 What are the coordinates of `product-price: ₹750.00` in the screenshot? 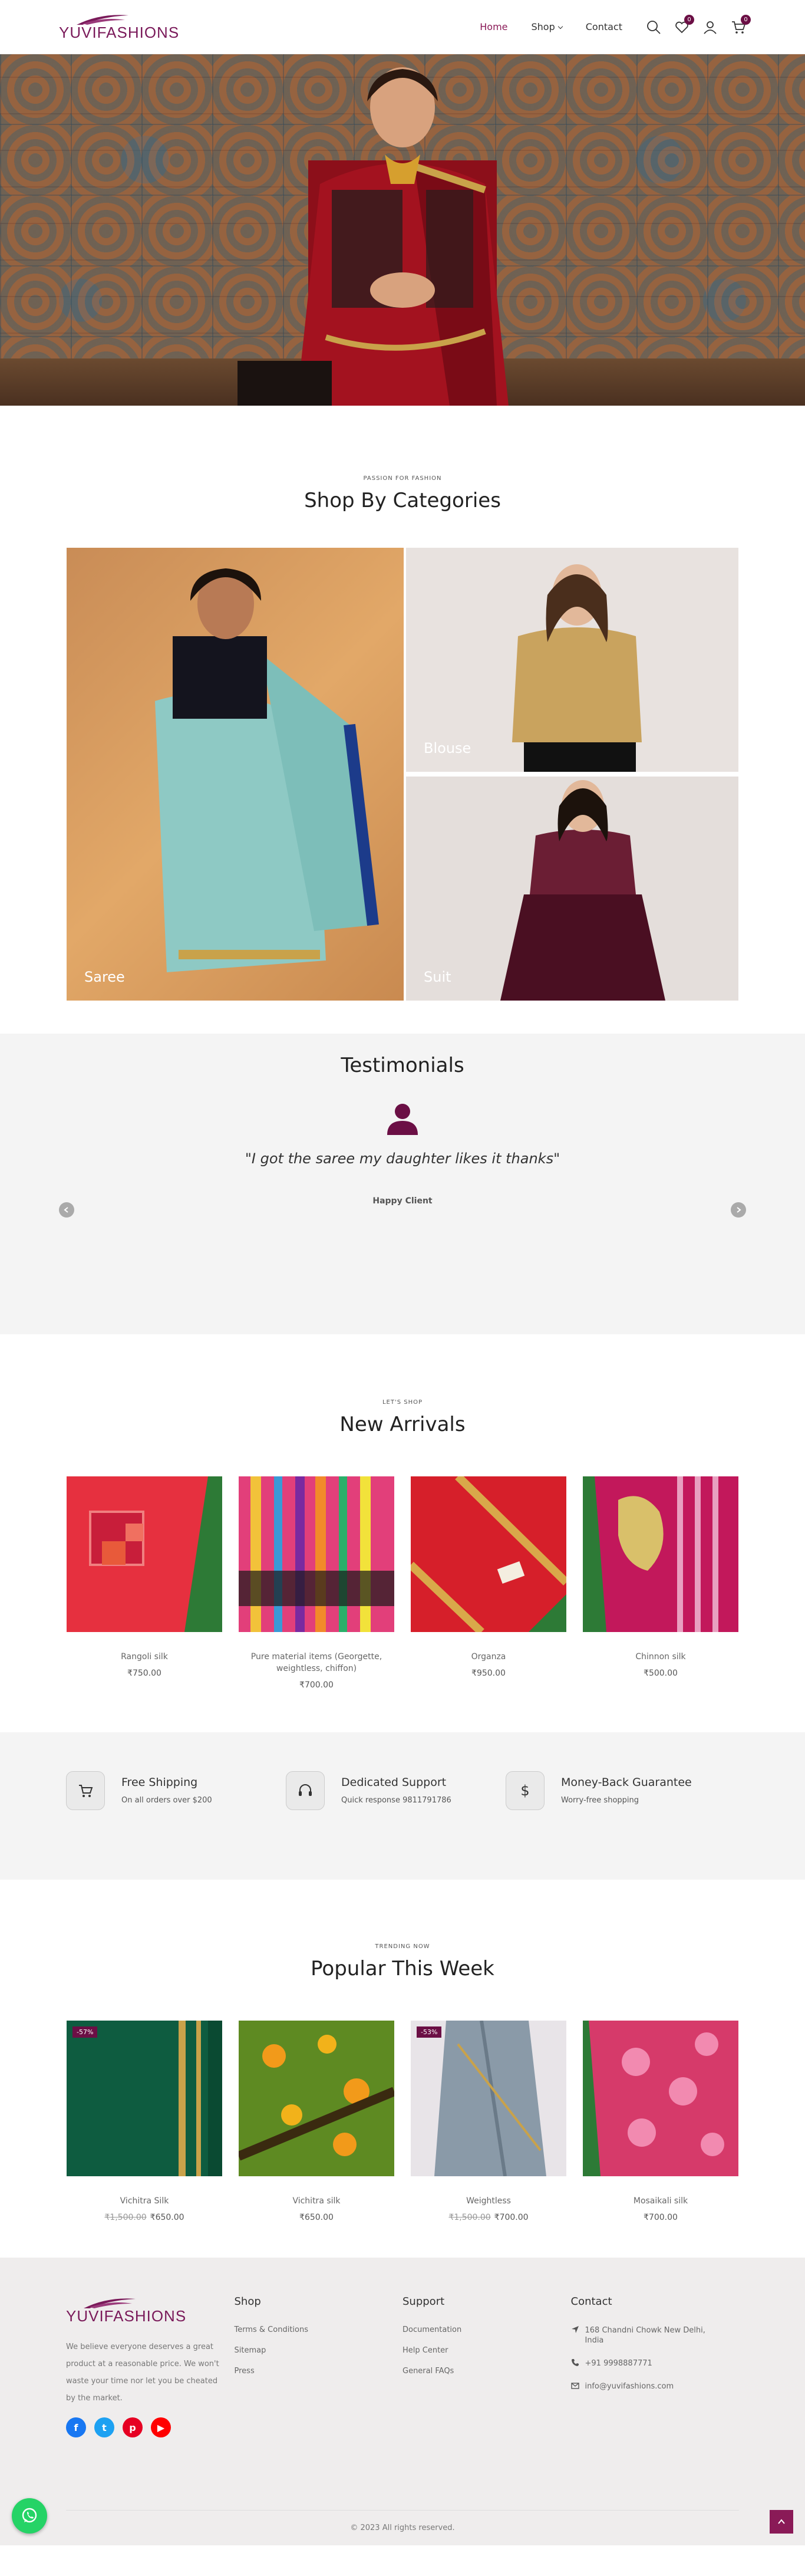 It's located at (144, 1673).